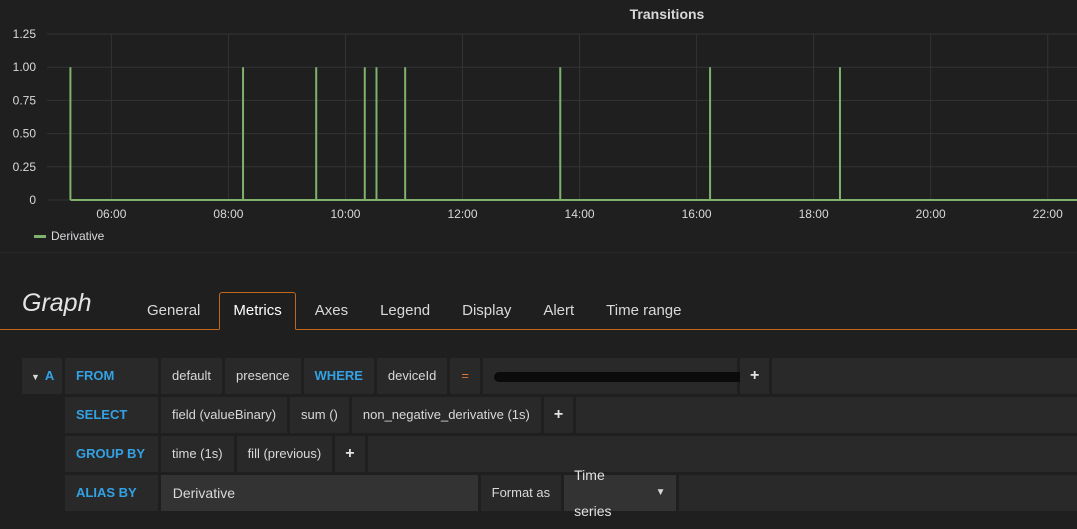  What do you see at coordinates (593, 493) in the screenshot?
I see `format-select-value: Time series` at bounding box center [593, 493].